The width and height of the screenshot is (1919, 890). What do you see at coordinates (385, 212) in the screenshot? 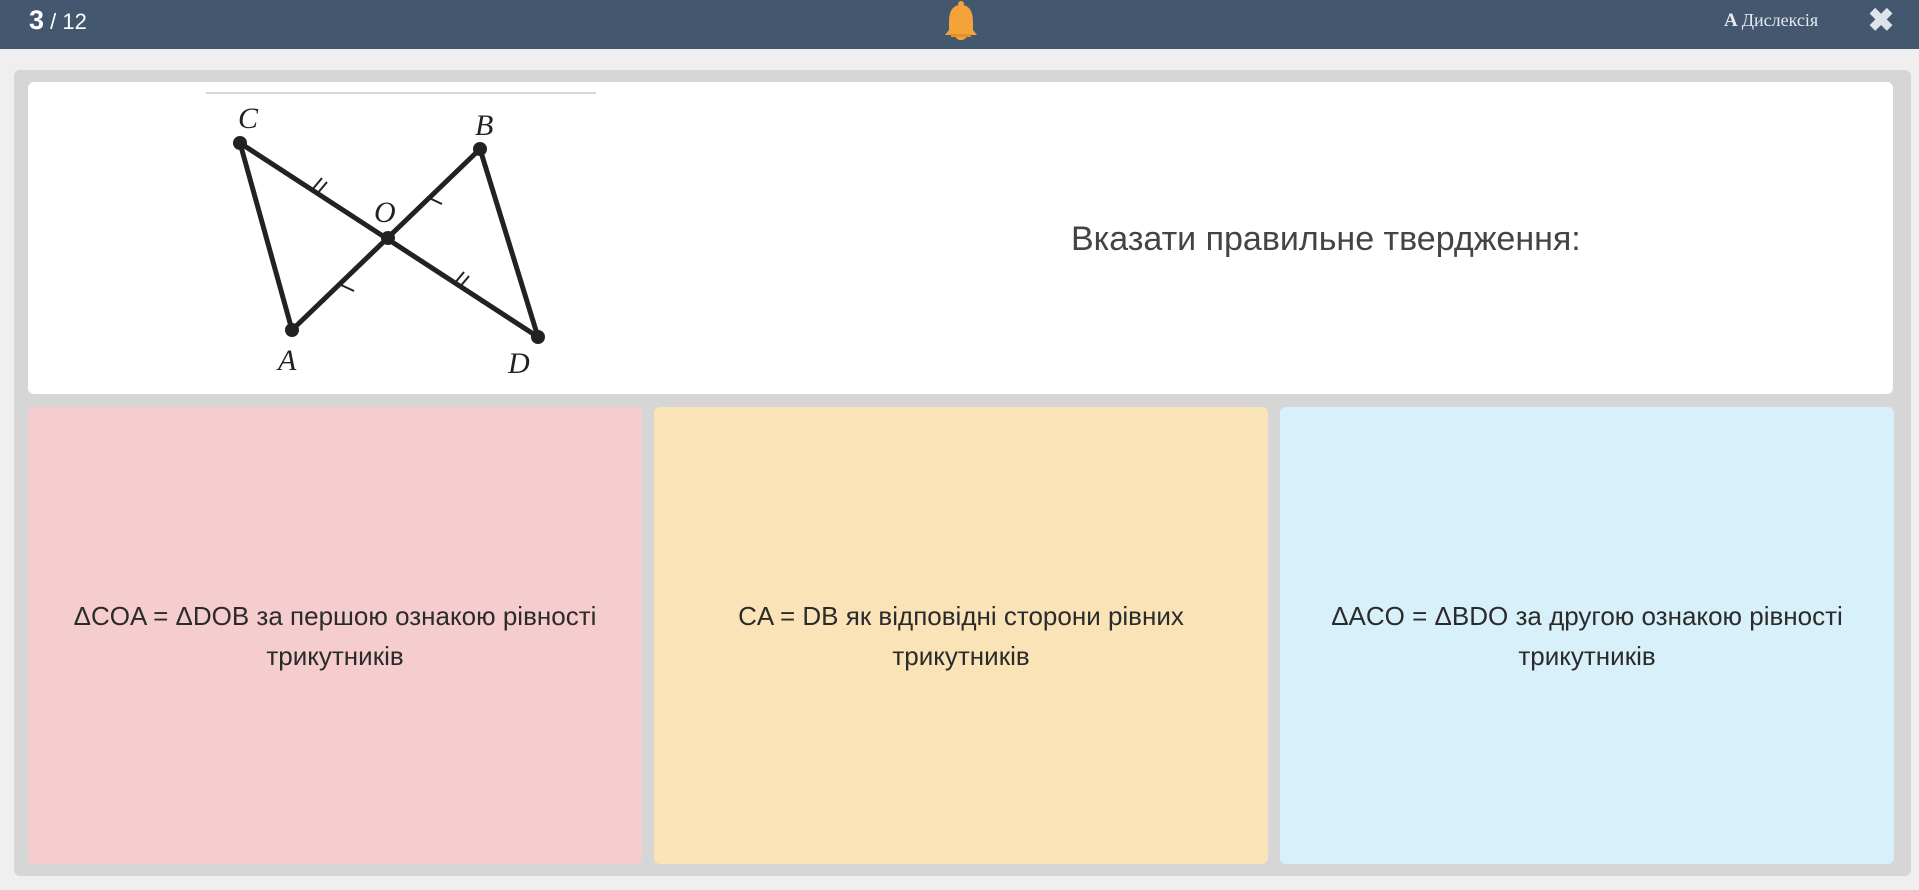
I see `label-o: O` at bounding box center [385, 212].